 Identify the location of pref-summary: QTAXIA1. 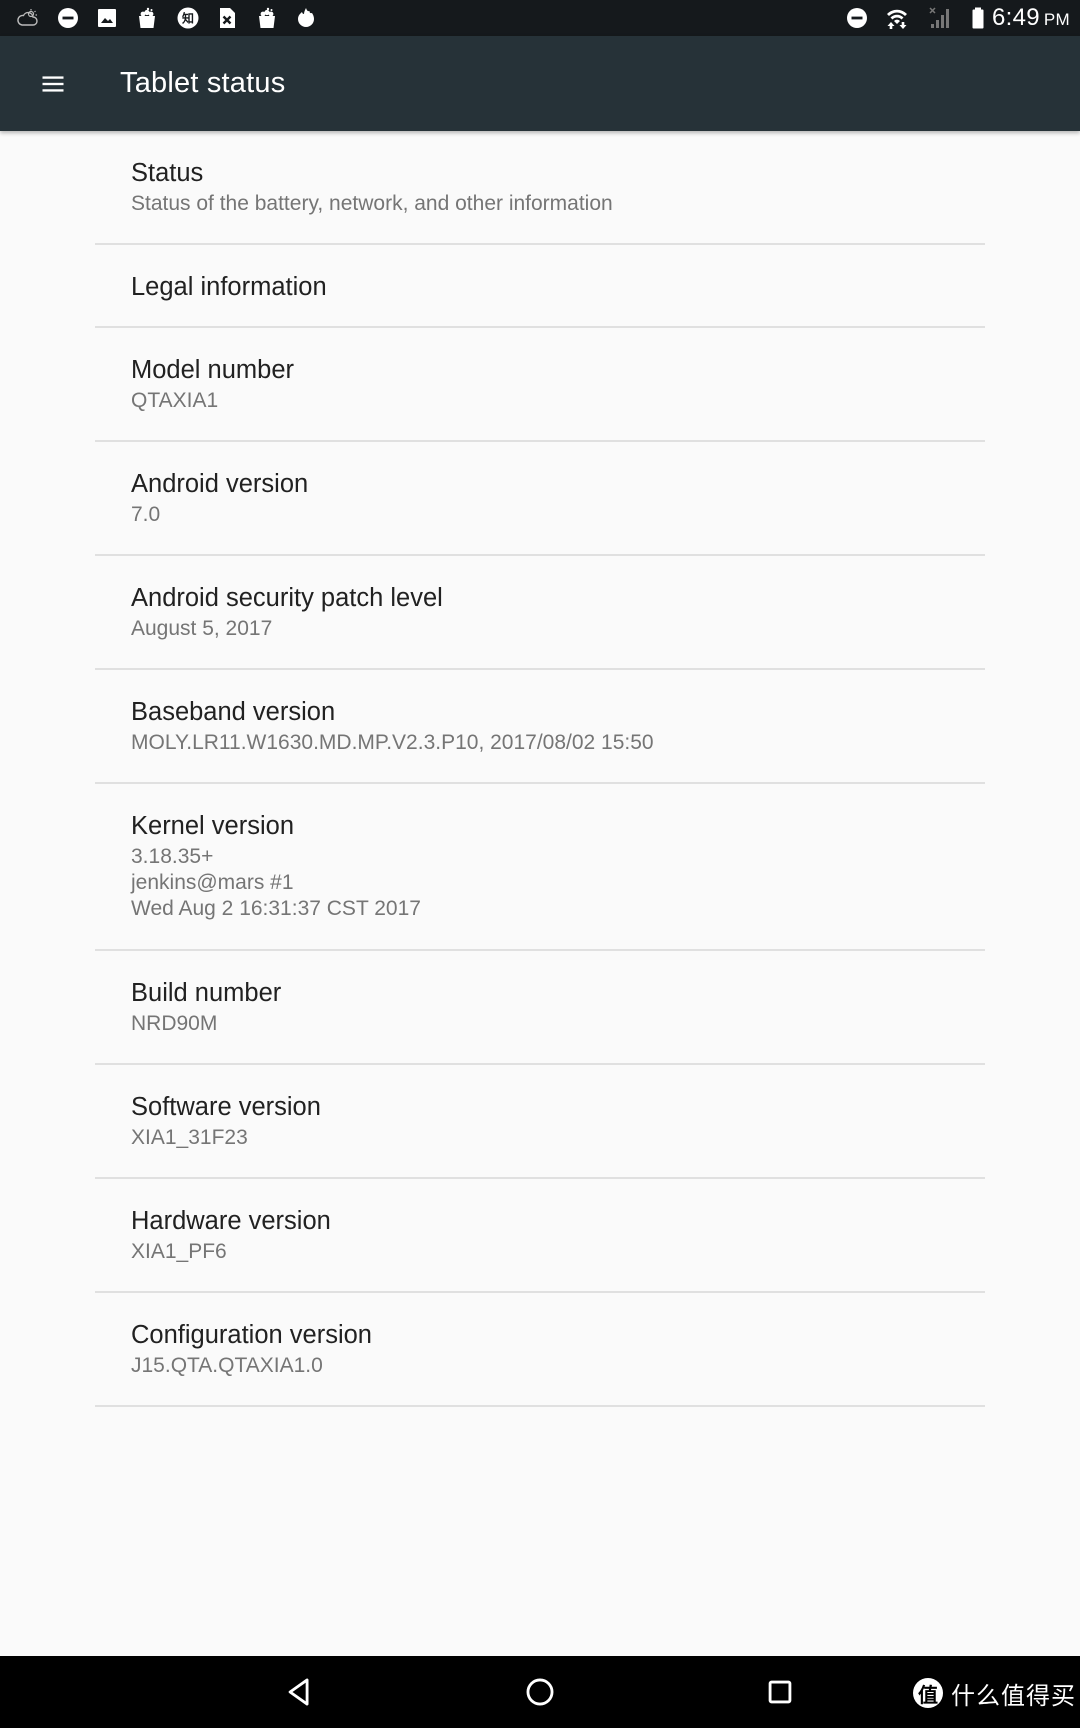
(175, 400).